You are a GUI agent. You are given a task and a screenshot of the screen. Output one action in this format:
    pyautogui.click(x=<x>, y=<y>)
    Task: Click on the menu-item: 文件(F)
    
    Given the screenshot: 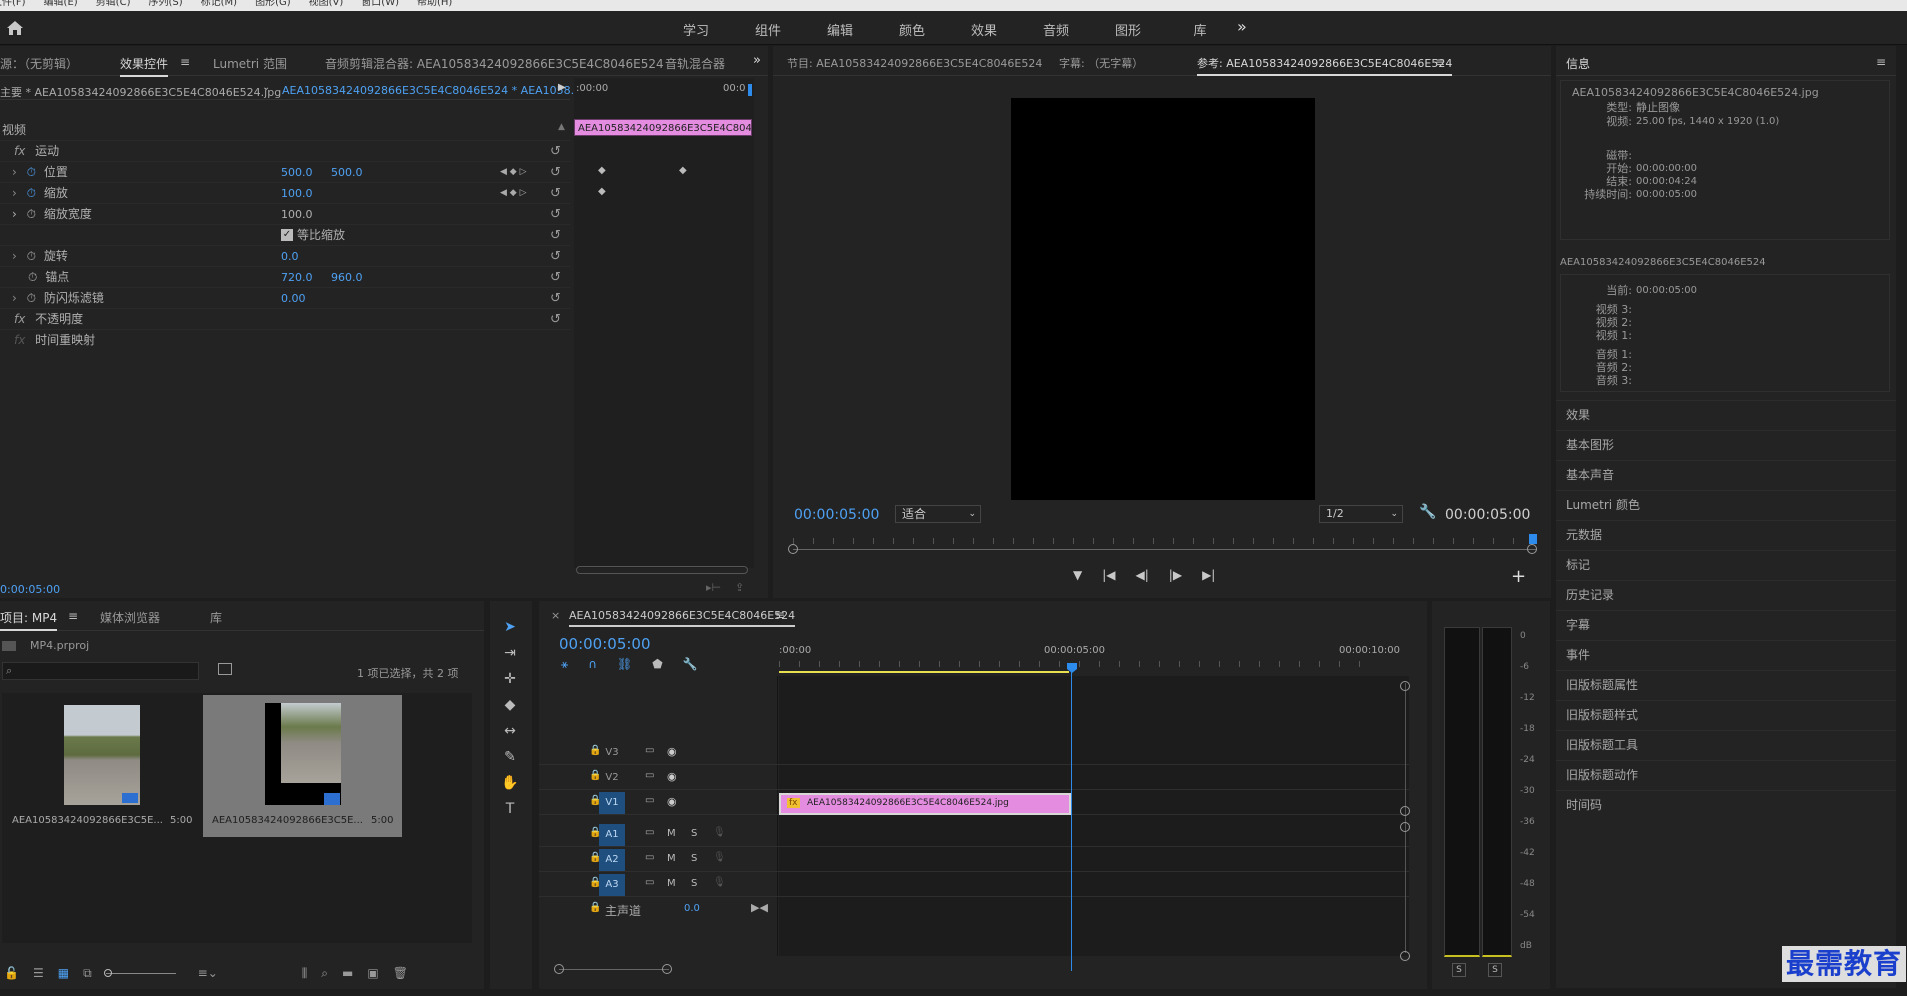 What is the action you would take?
    pyautogui.click(x=13, y=4)
    